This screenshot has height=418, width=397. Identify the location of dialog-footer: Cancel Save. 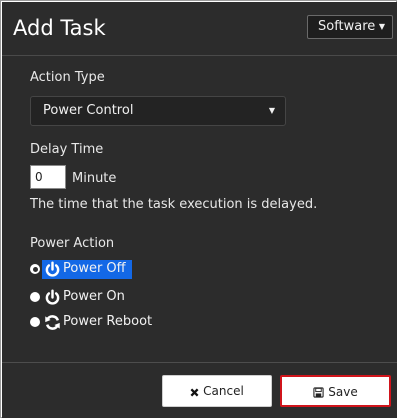
(199, 390).